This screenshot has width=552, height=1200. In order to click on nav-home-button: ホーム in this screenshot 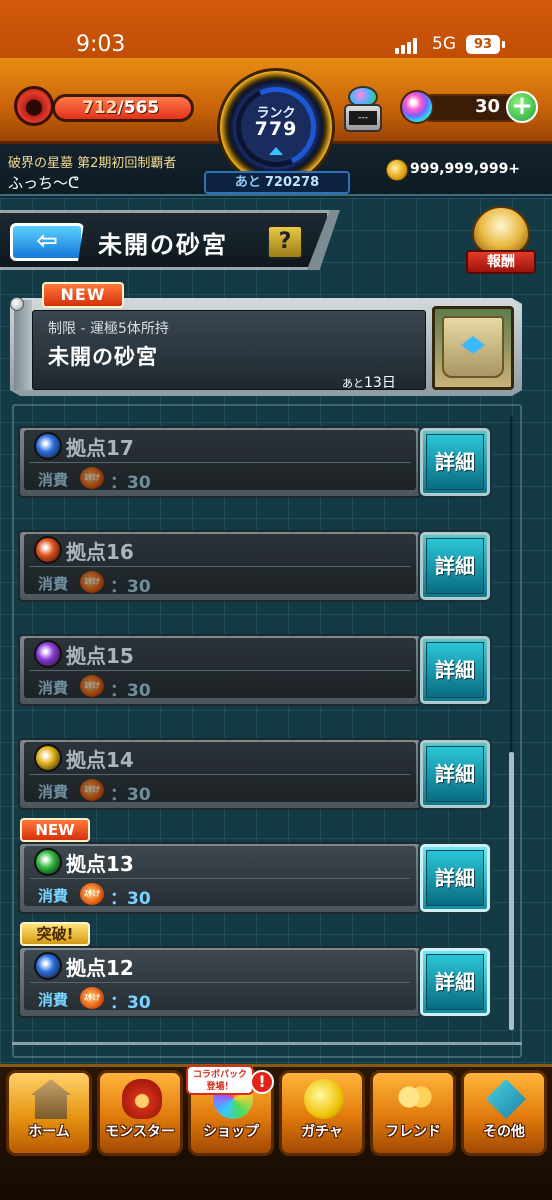, I will do `click(49, 1113)`.